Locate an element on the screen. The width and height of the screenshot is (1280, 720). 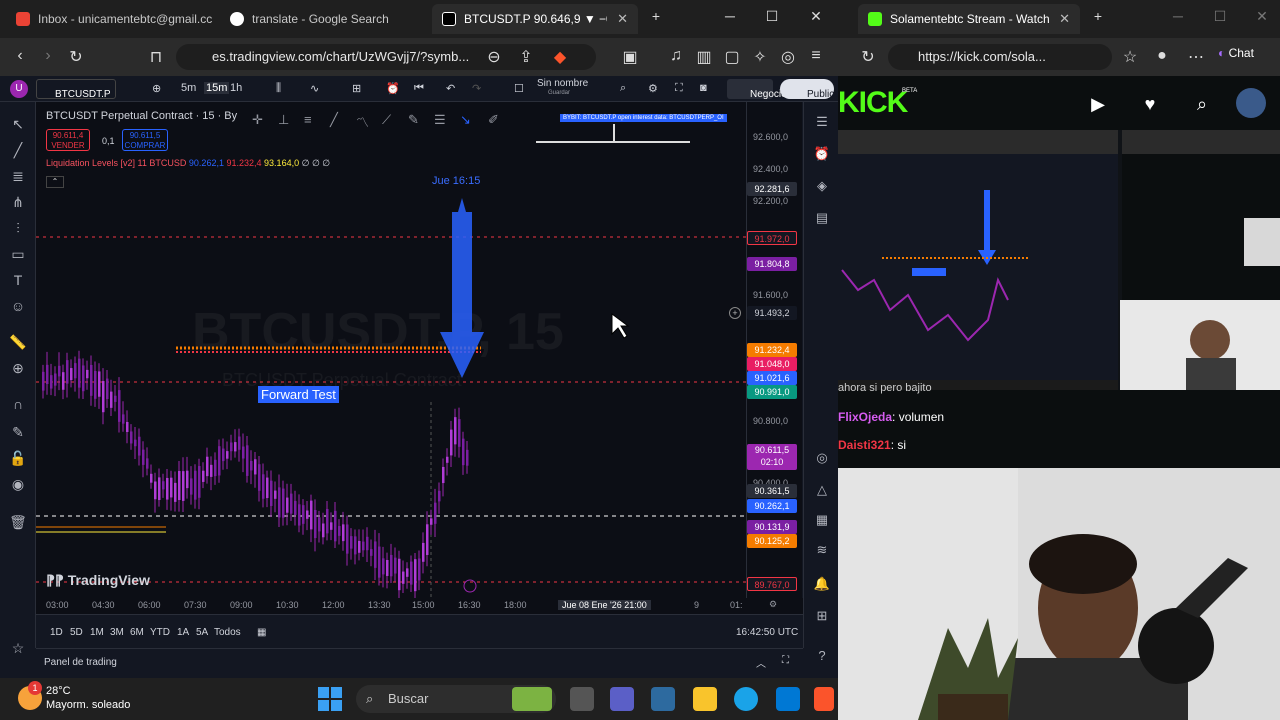
apps-icon: ⊞ is located at coordinates (822, 617).